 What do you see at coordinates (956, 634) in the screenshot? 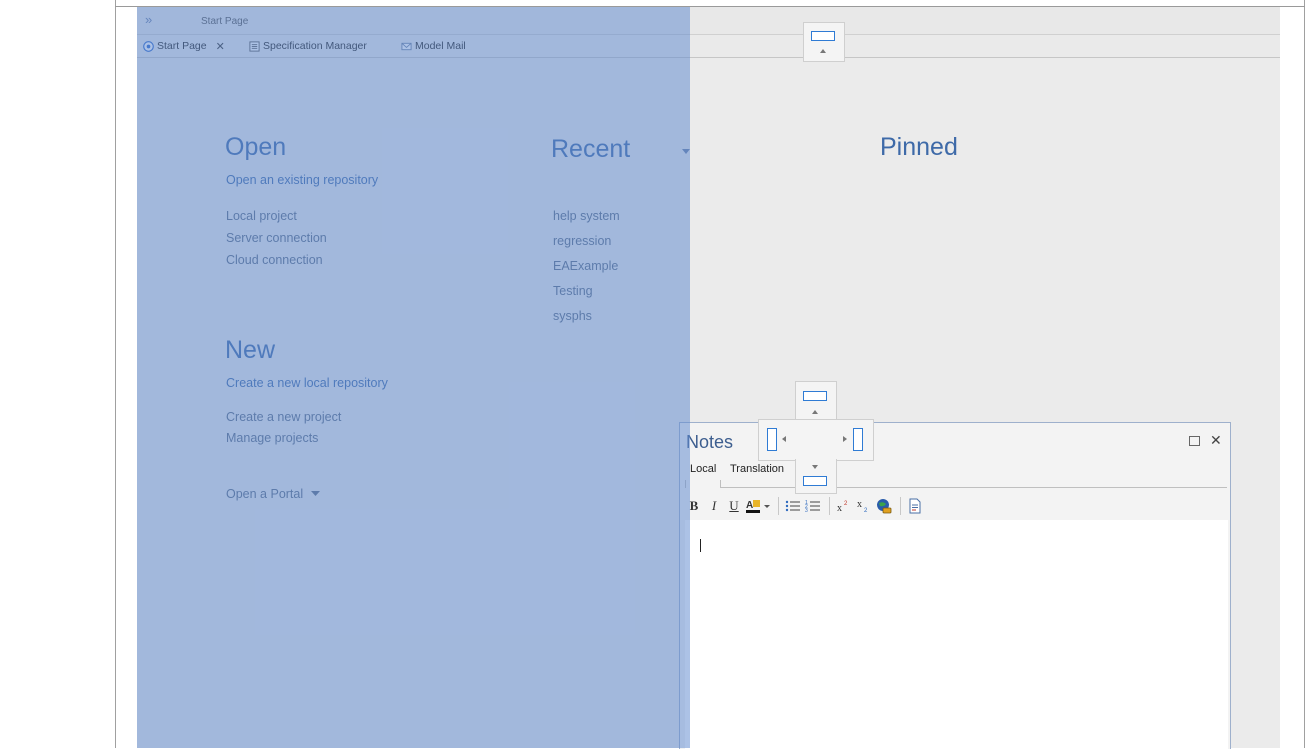
I see `notes-editor` at bounding box center [956, 634].